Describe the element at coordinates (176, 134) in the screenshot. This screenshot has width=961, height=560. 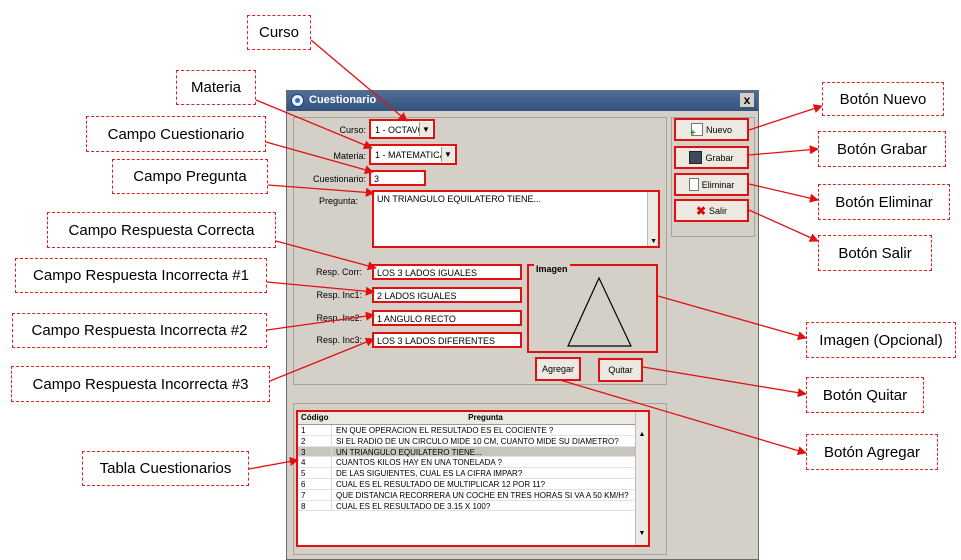
I see `callout-campo-cuestionario: Campo Cuestionario` at that location.